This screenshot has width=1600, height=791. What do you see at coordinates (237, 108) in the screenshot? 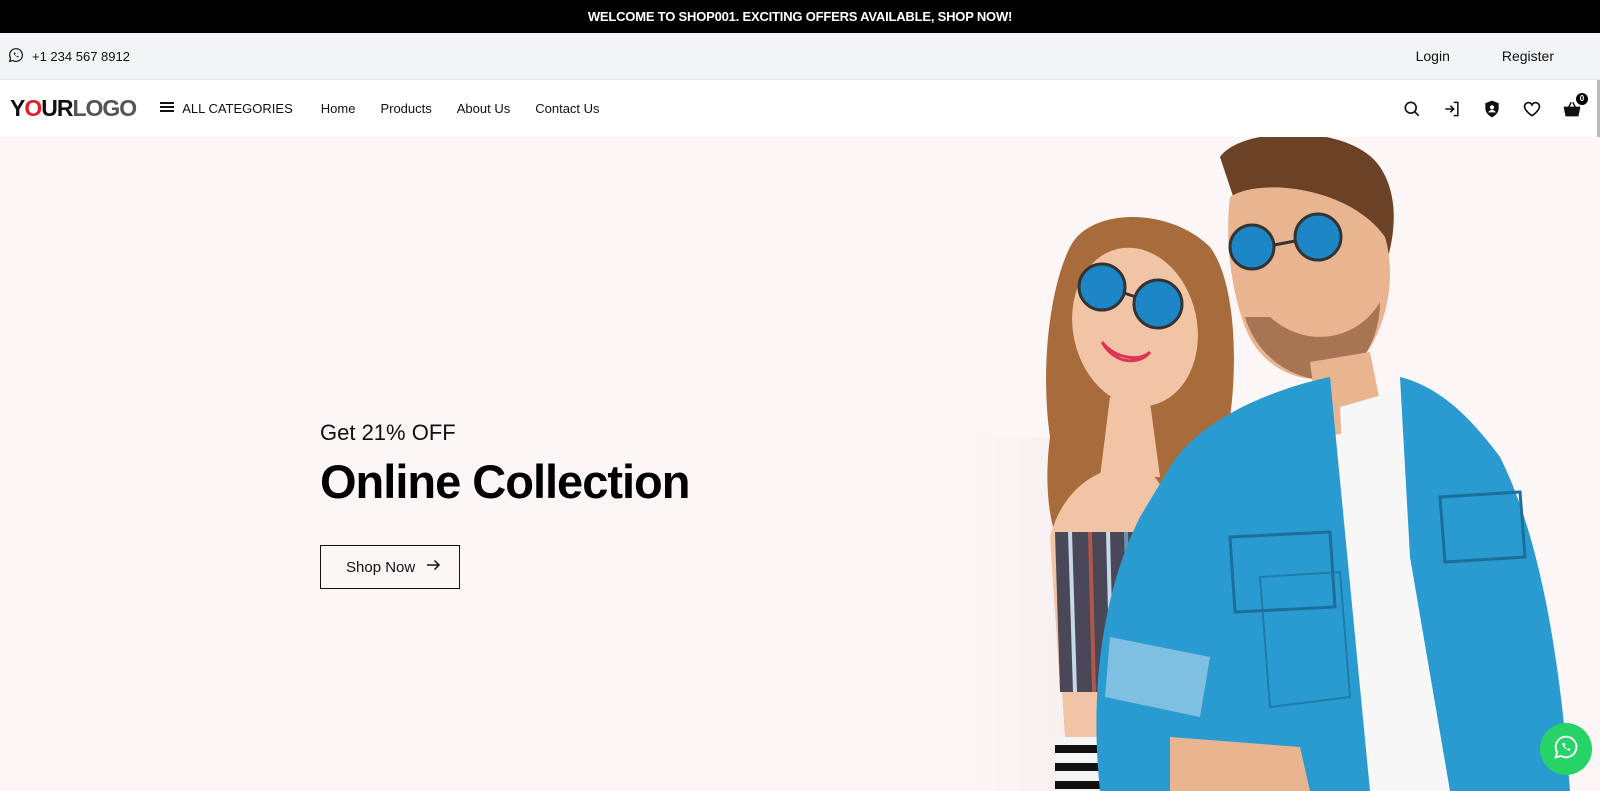
I see `all-categories-label: ALL CATEGORIES` at bounding box center [237, 108].